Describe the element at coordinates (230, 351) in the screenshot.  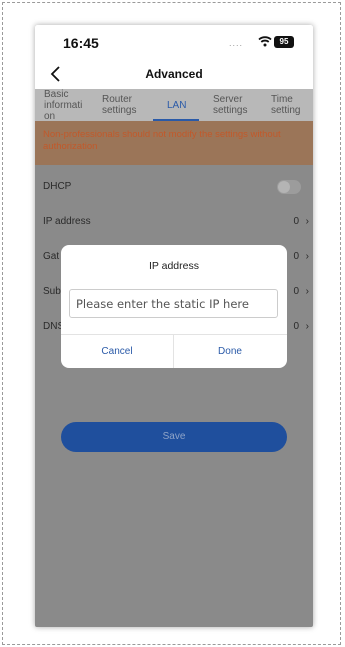
I see `done-button: Done` at that location.